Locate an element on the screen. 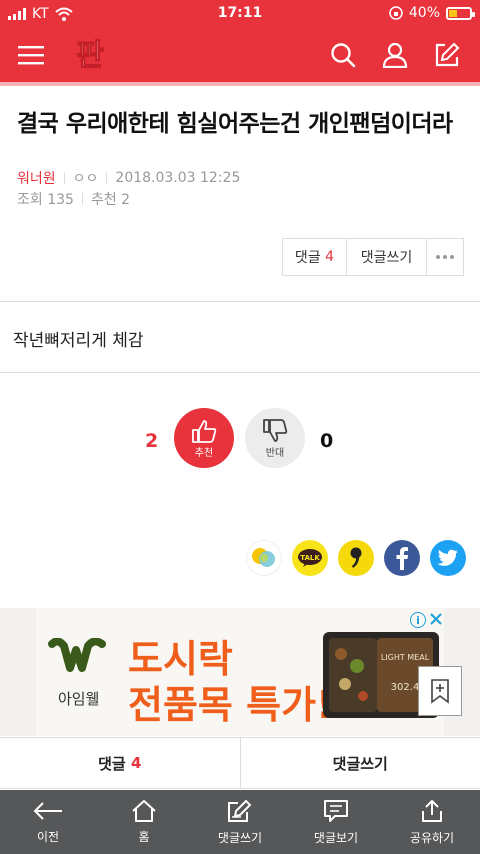  comments-count: 4 is located at coordinates (330, 257).